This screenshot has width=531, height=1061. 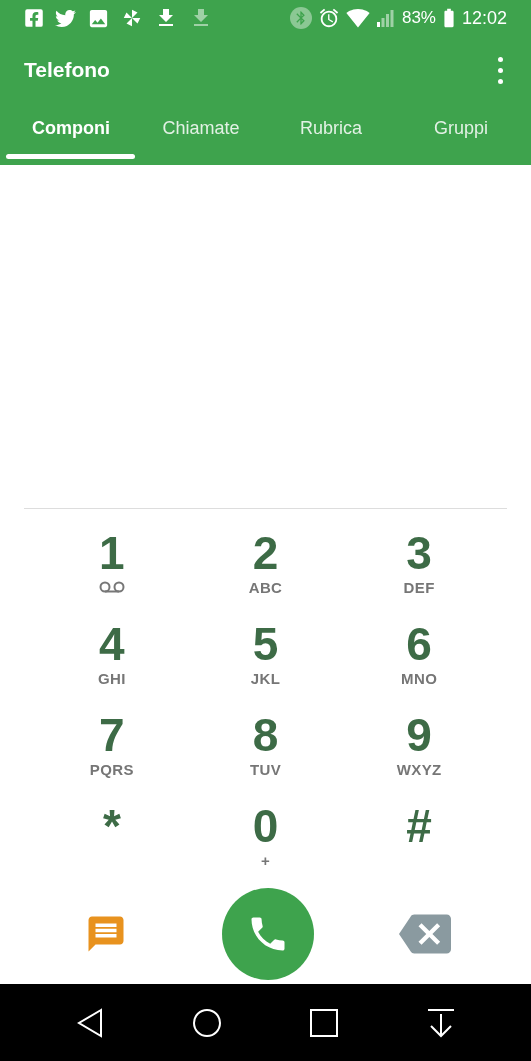 I want to click on key-digit: 3, so click(x=419, y=553).